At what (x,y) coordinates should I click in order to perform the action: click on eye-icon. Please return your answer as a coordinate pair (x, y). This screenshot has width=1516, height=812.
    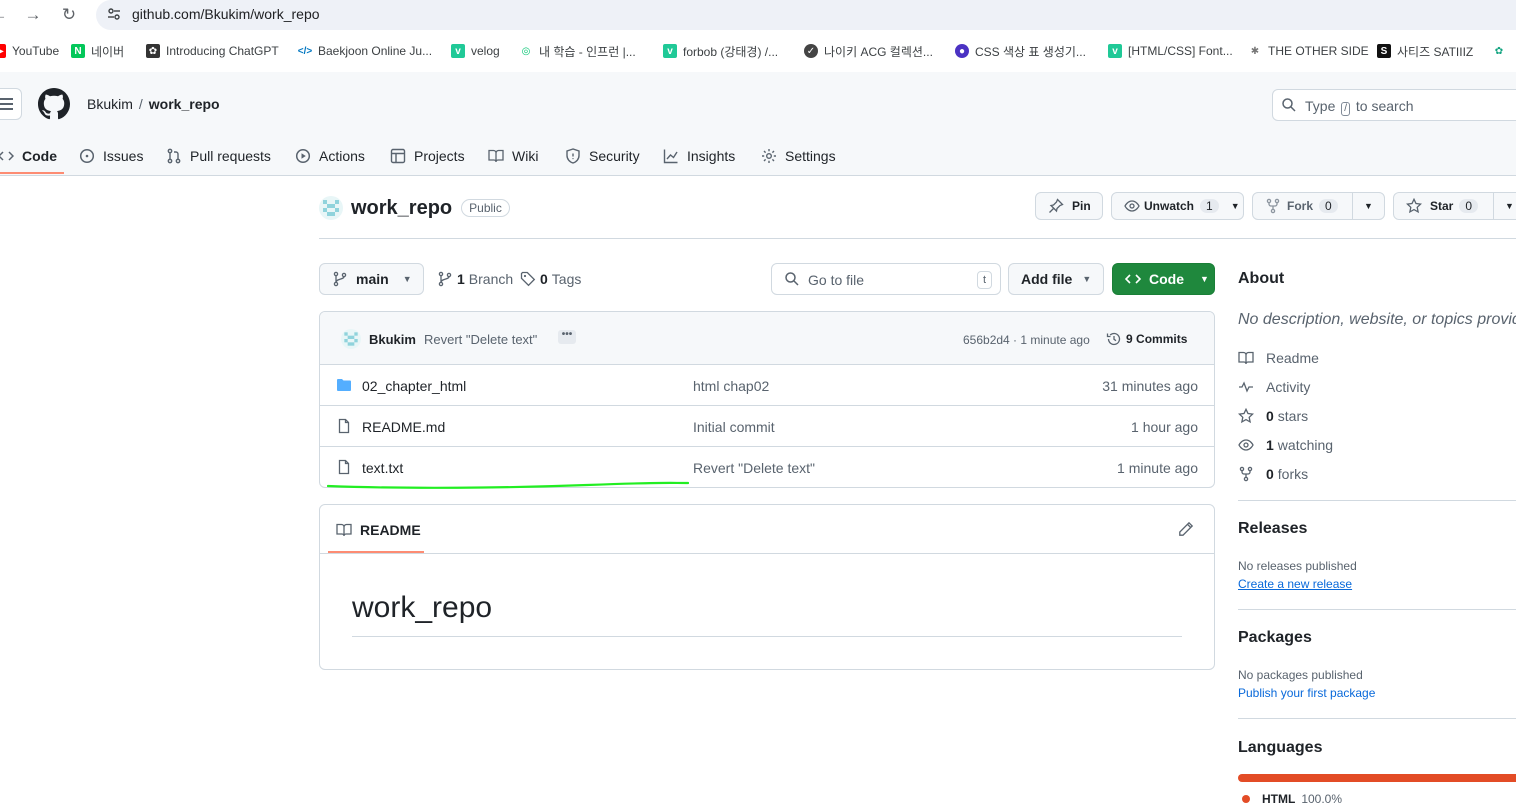
    Looking at the image, I should click on (1132, 206).